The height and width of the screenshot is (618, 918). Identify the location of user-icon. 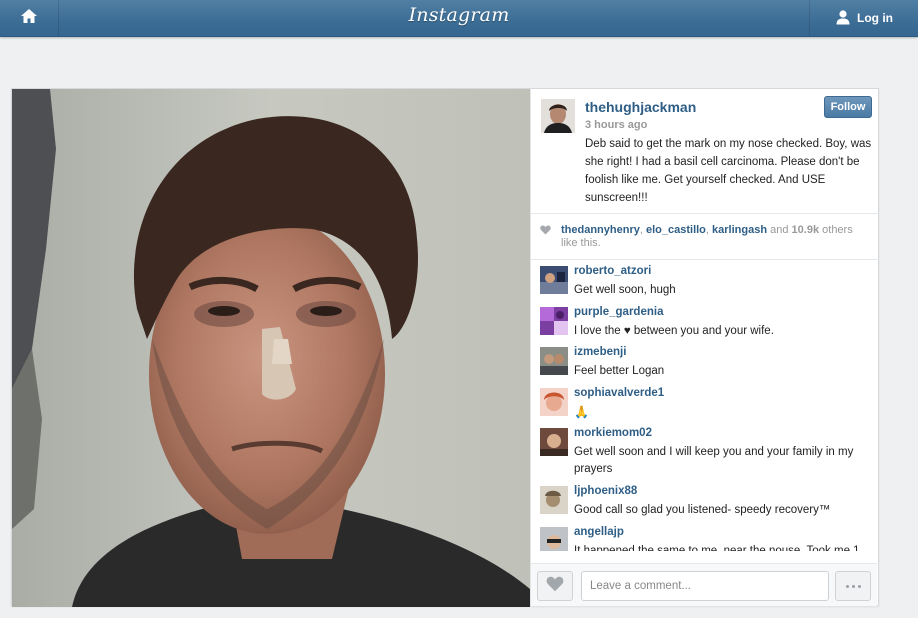
(843, 18).